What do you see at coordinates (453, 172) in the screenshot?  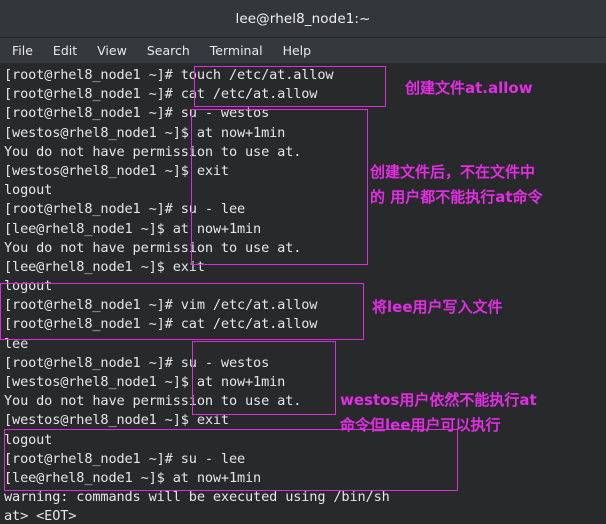 I see `annotation-no-permission-line1: 创建文件后，不在文件中` at bounding box center [453, 172].